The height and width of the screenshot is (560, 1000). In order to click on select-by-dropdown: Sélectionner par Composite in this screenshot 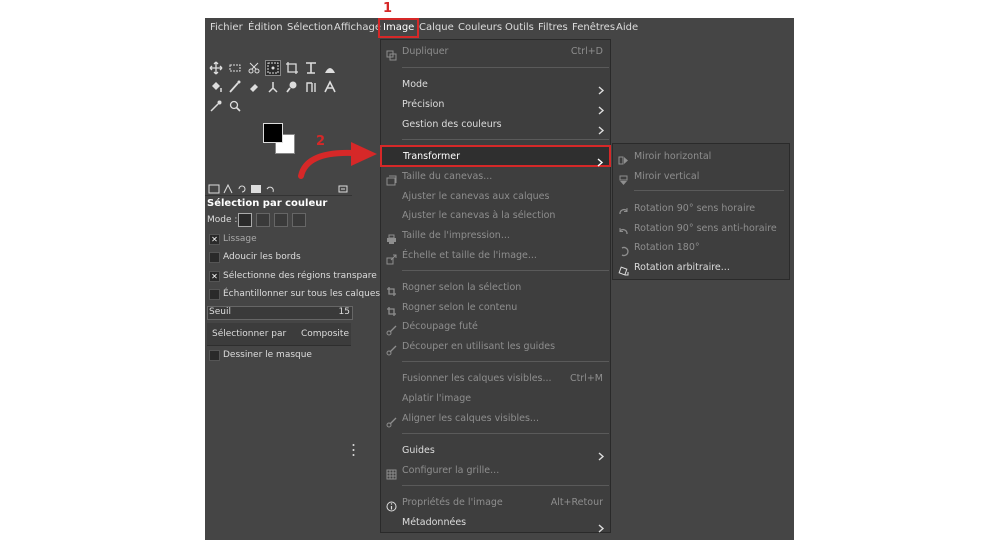, I will do `click(279, 334)`.